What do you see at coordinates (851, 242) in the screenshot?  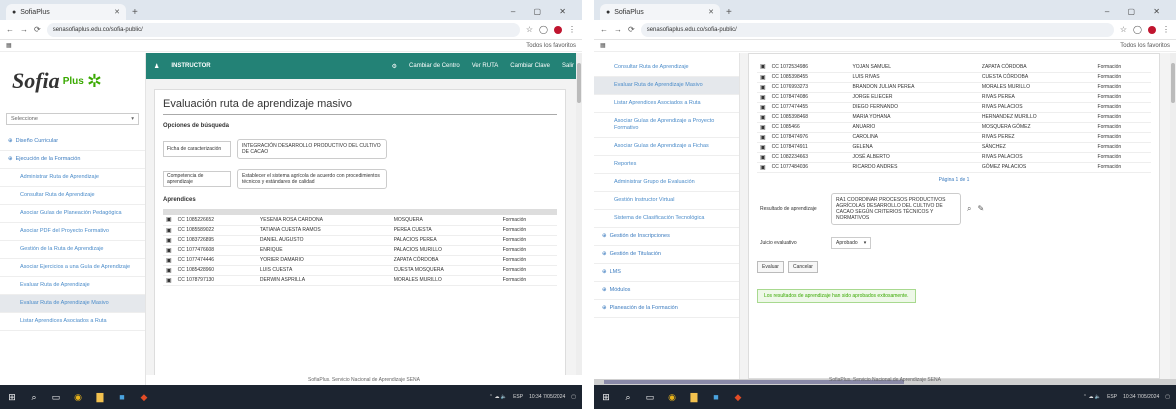 I see `juicio-select: Aprobado ▾` at bounding box center [851, 242].